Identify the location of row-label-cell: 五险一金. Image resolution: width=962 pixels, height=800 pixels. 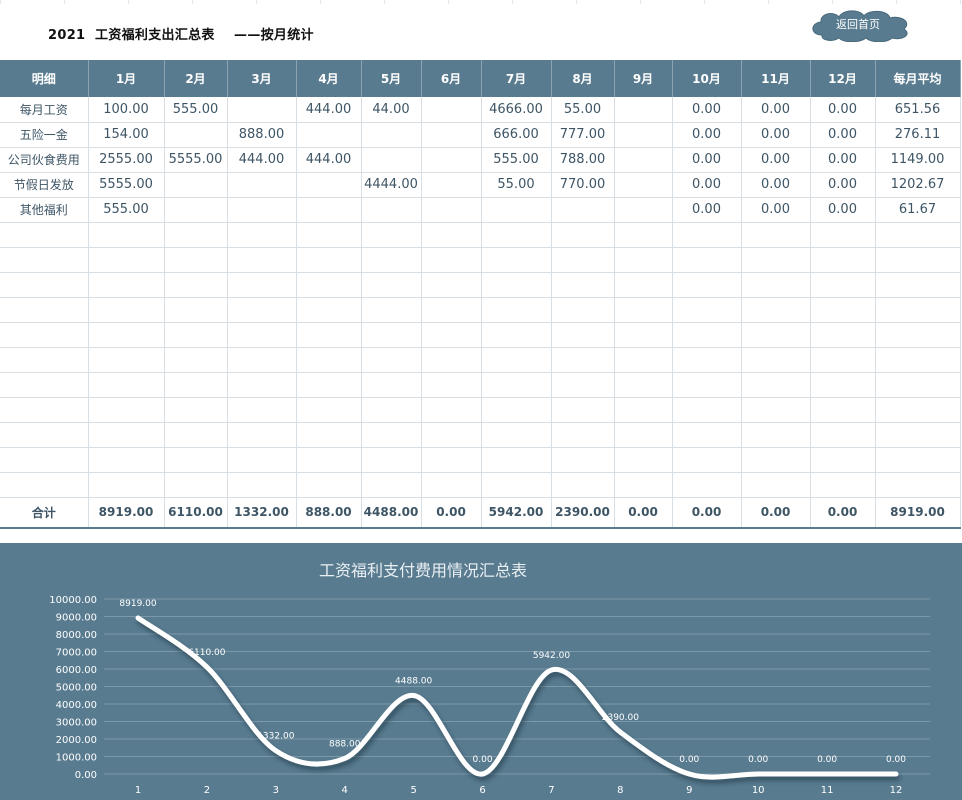
(44, 135).